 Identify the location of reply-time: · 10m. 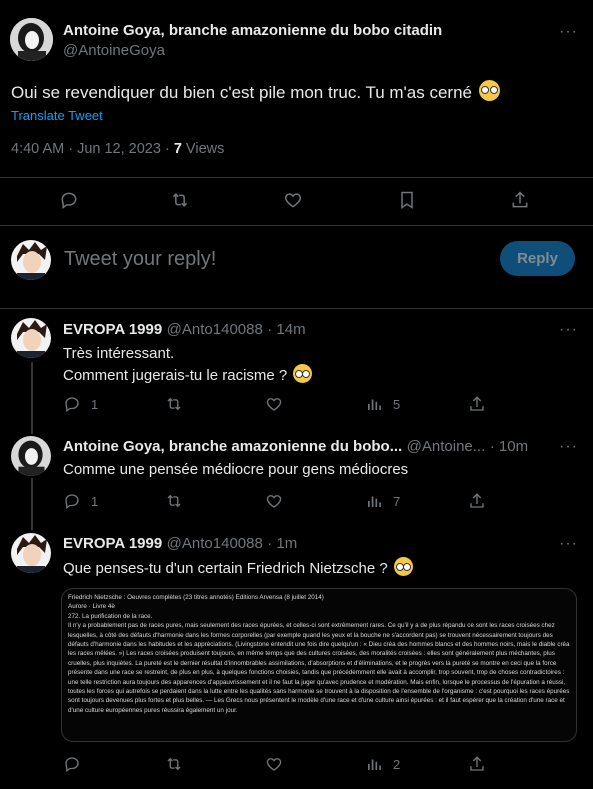
(509, 446).